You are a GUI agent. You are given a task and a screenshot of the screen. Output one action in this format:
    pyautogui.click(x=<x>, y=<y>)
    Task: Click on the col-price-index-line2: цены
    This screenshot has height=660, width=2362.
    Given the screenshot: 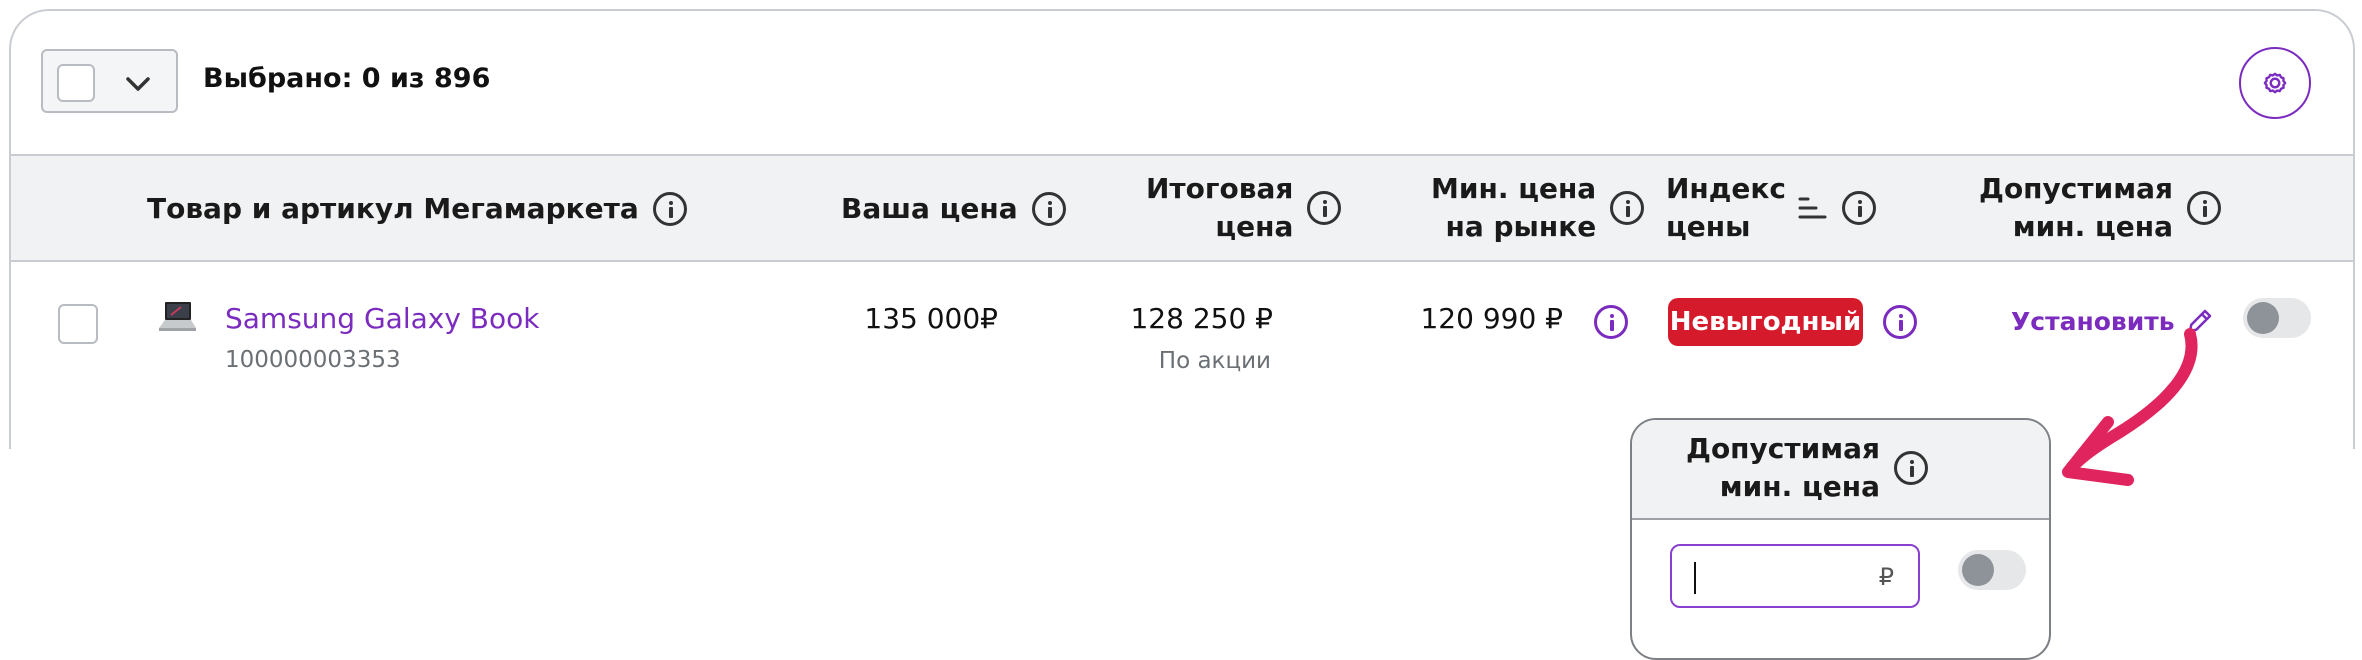 What is the action you would take?
    pyautogui.click(x=1708, y=226)
    